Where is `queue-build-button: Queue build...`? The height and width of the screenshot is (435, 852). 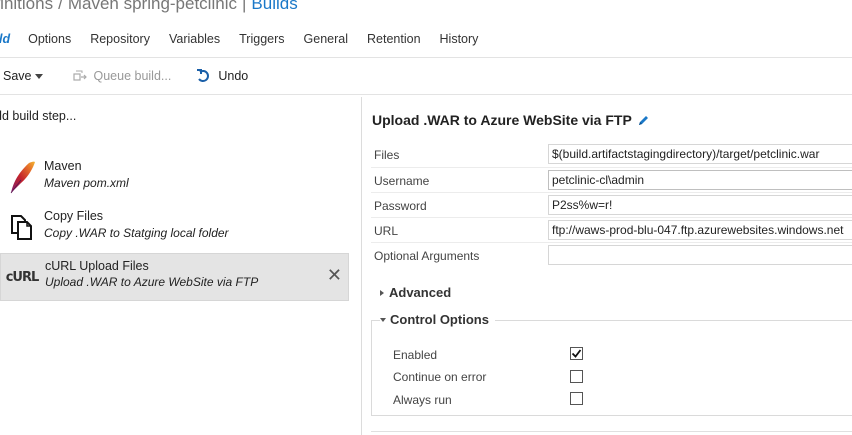
queue-build-button: Queue build... is located at coordinates (122, 76).